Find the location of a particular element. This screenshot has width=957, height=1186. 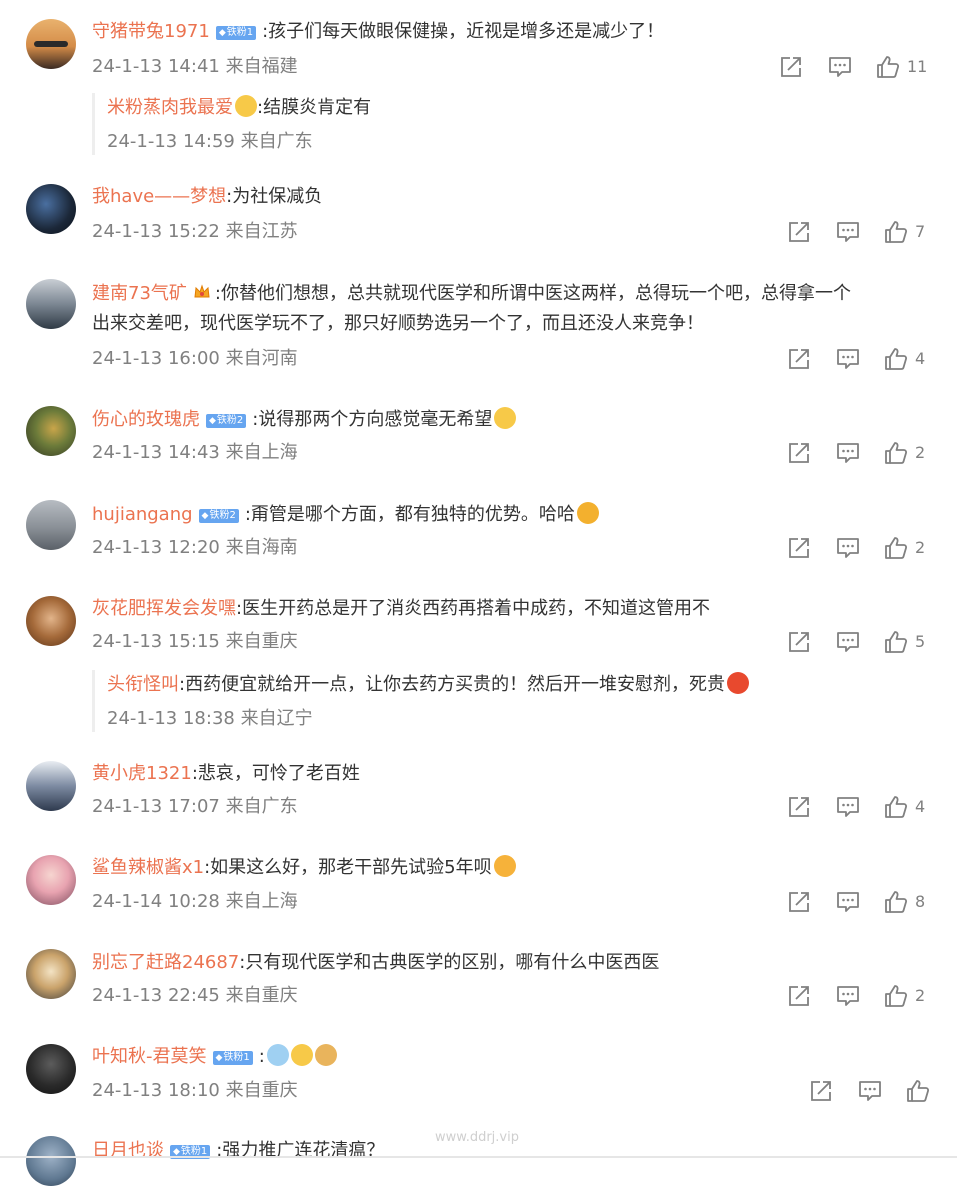

watermark: www.ddrj.vip is located at coordinates (477, 1137).